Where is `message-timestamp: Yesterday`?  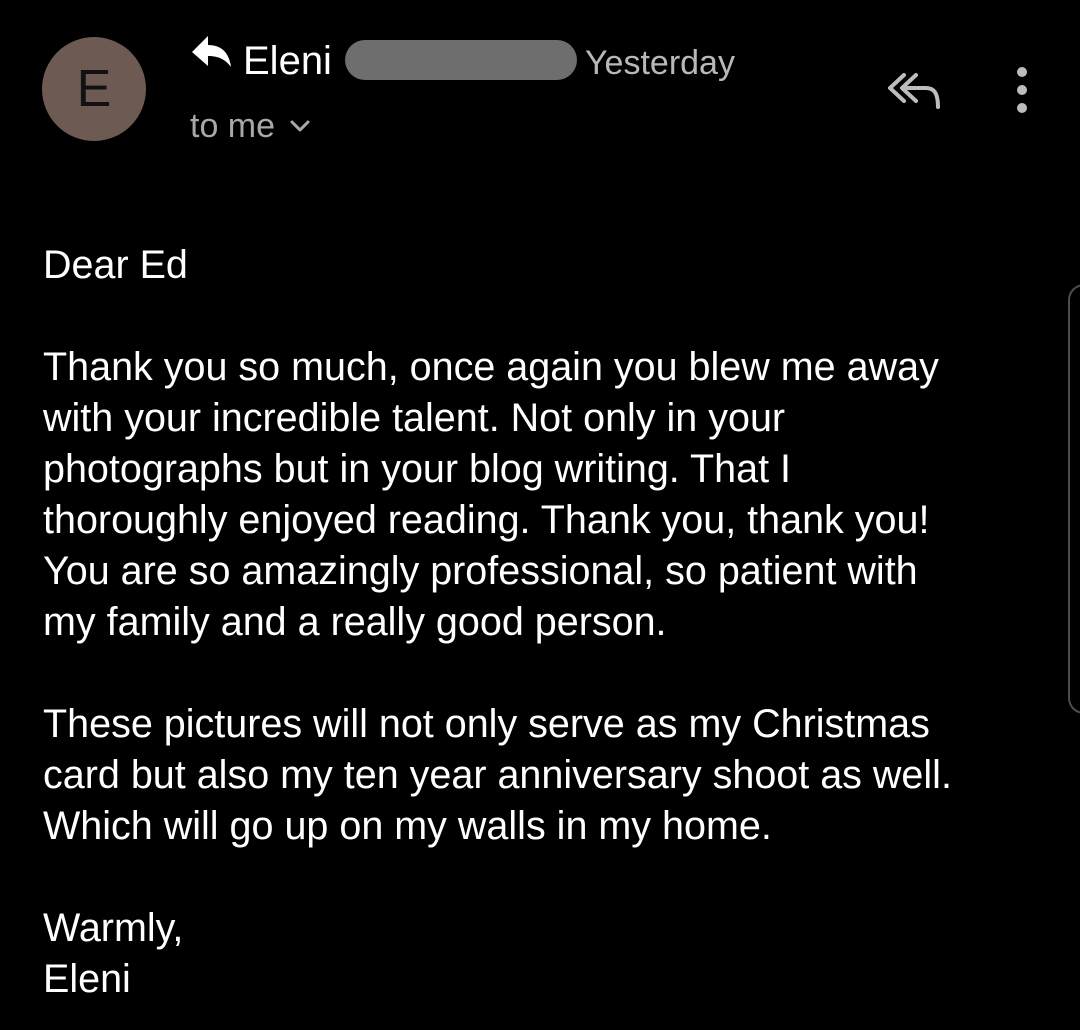 message-timestamp: Yesterday is located at coordinates (660, 63).